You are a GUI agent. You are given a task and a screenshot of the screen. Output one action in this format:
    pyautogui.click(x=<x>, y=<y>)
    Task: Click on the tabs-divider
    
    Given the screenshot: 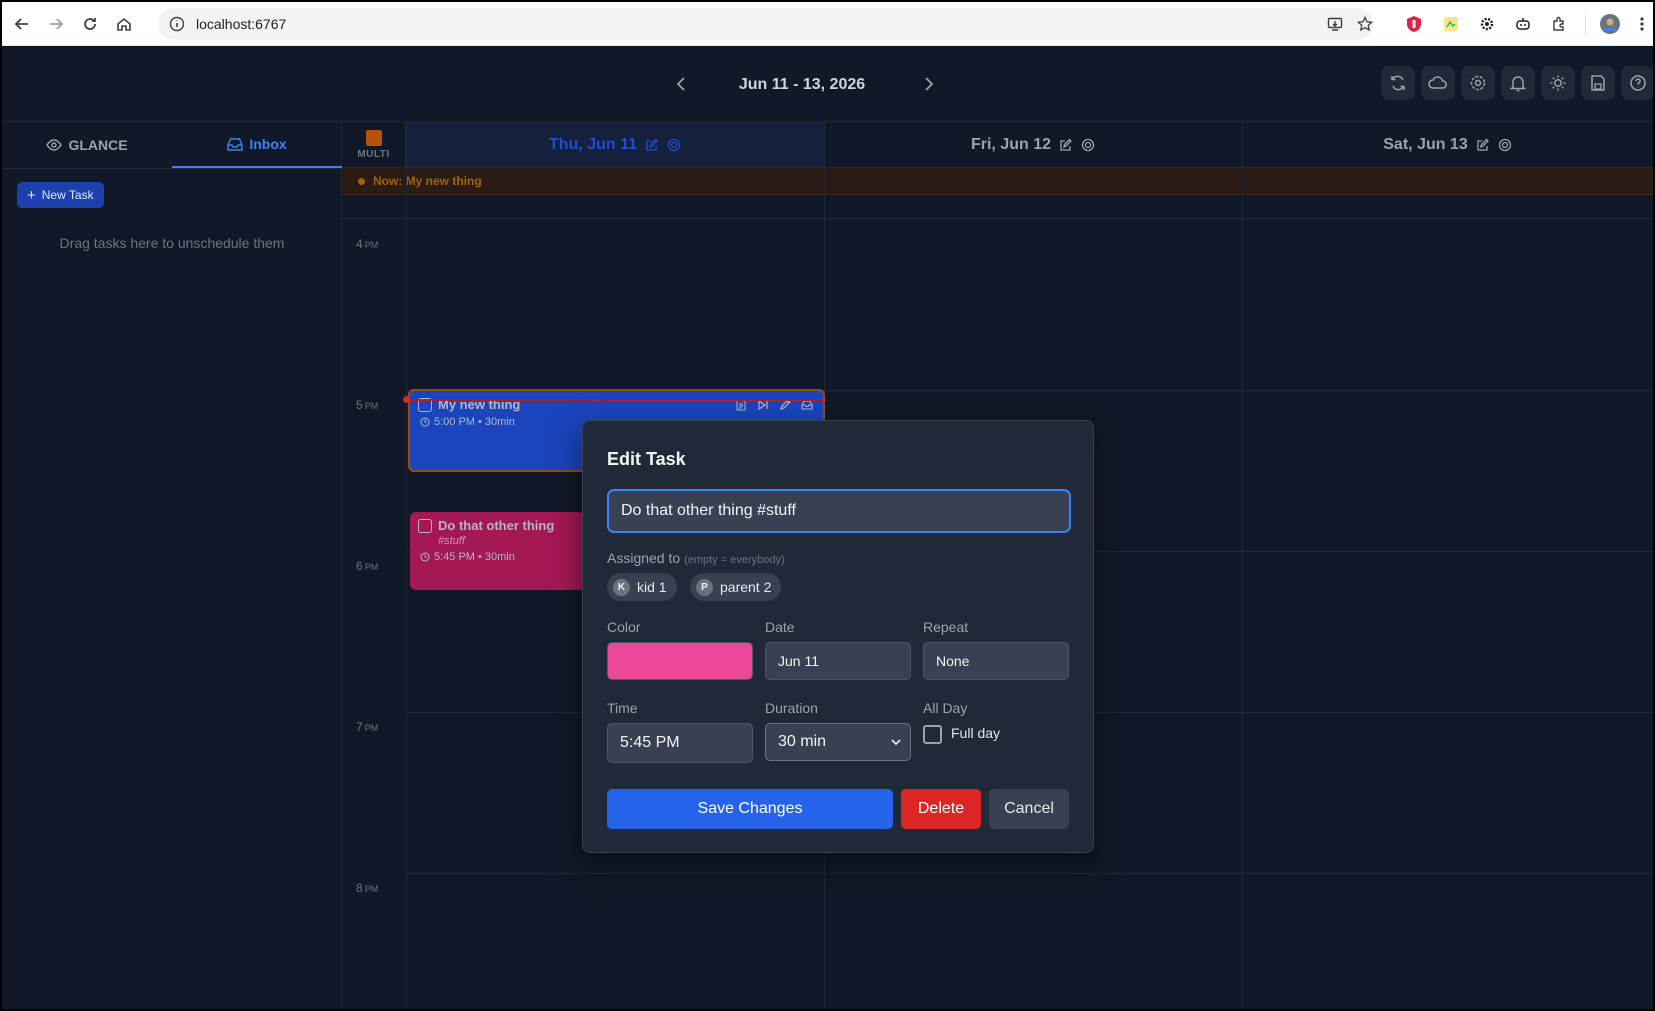 What is the action you would take?
    pyautogui.click(x=172, y=168)
    